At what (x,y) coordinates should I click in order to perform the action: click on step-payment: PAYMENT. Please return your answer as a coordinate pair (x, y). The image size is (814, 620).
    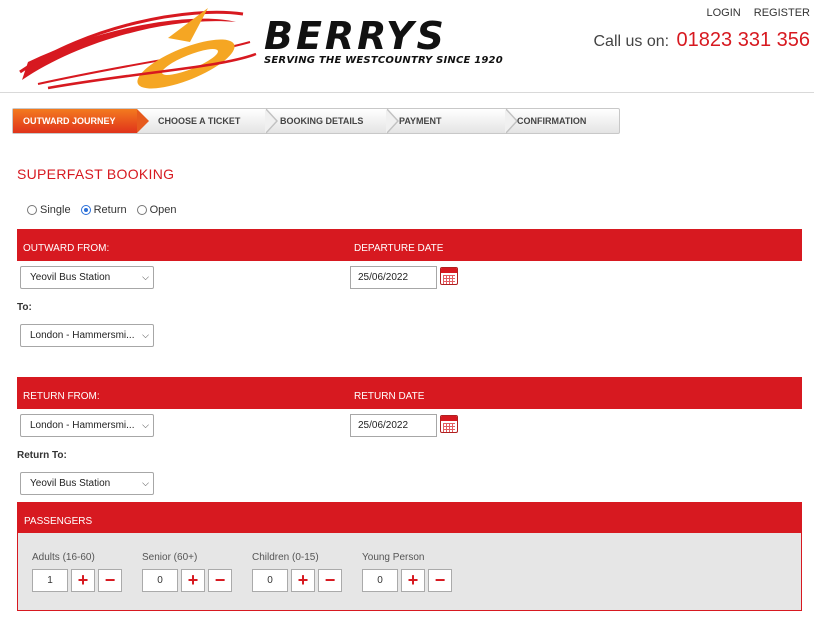
    Looking at the image, I should click on (420, 121).